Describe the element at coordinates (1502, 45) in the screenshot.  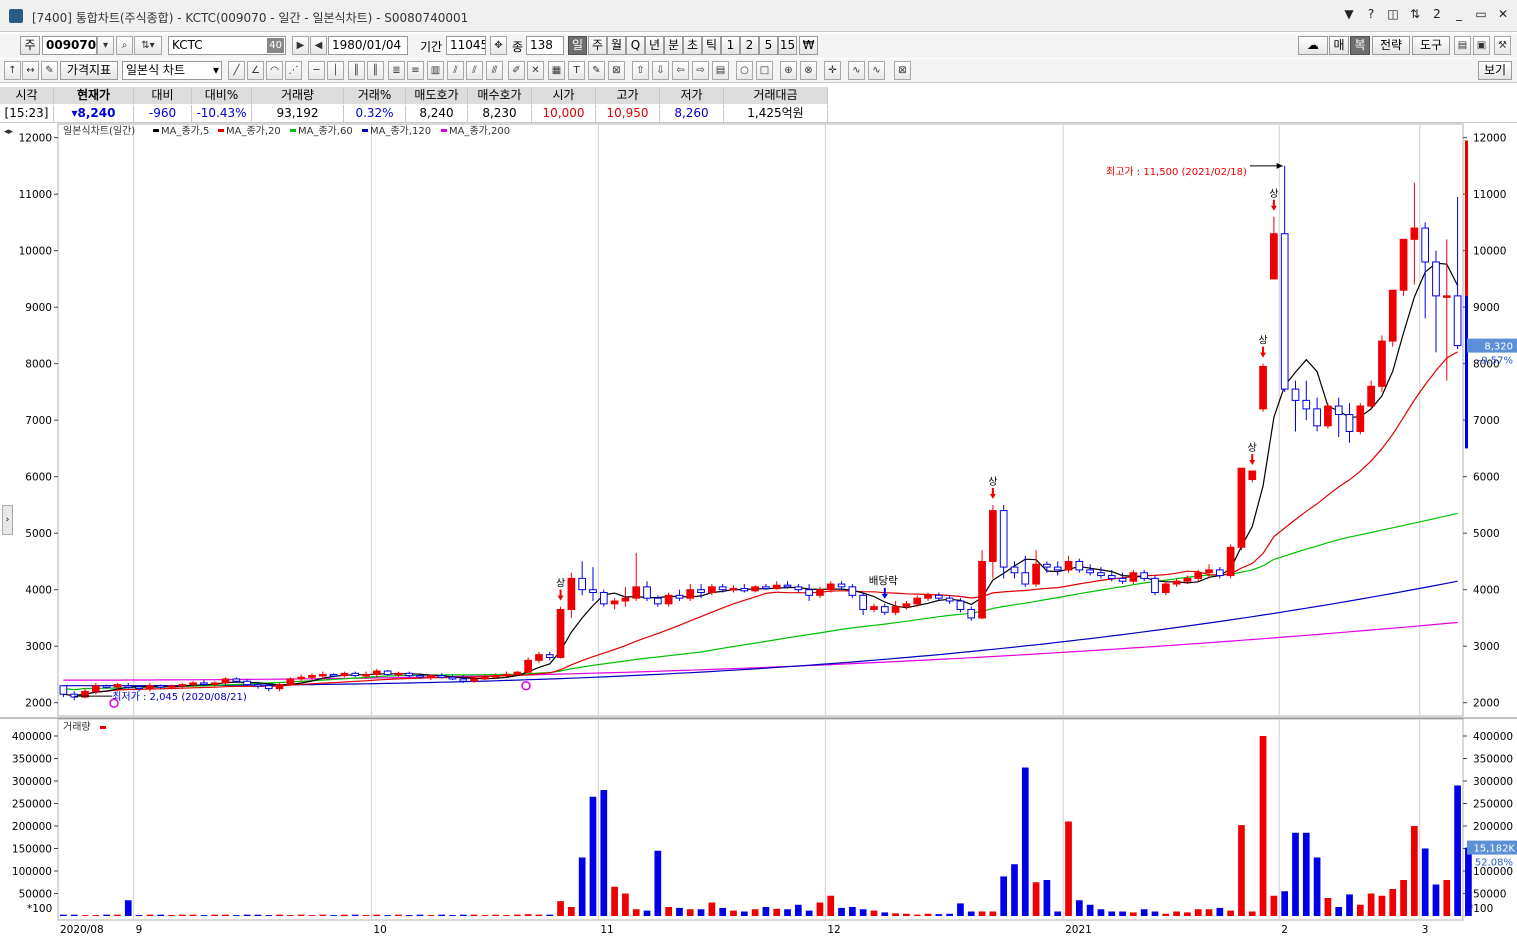
I see `wrench-icon: ⚒` at that location.